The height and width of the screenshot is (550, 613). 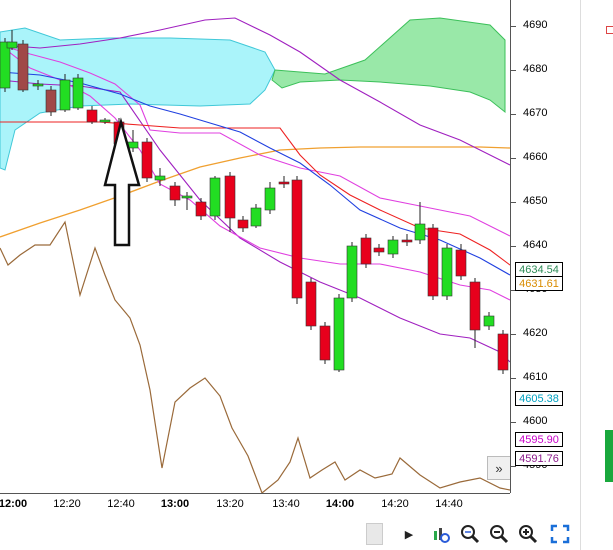 What do you see at coordinates (539, 269) in the screenshot?
I see `price-badge-green: 4634.54` at bounding box center [539, 269].